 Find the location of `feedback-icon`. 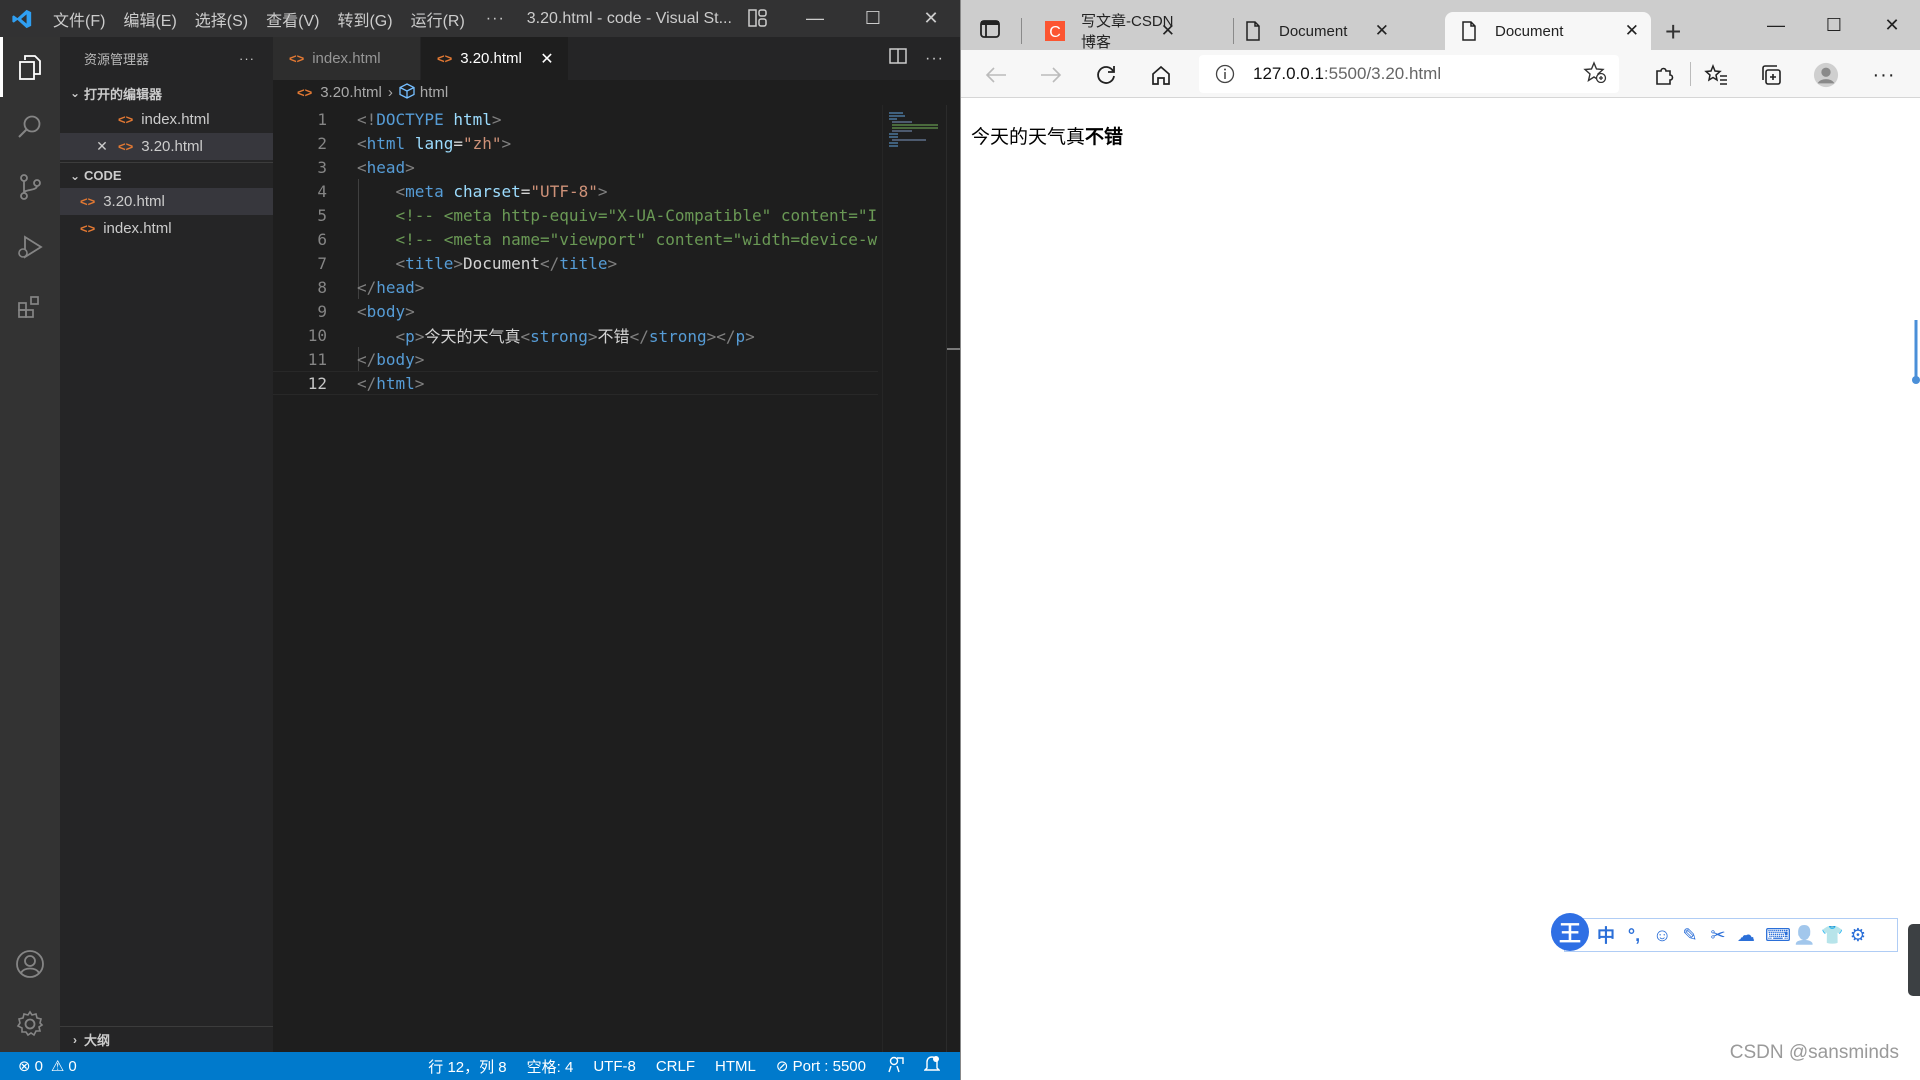

feedback-icon is located at coordinates (895, 1066).